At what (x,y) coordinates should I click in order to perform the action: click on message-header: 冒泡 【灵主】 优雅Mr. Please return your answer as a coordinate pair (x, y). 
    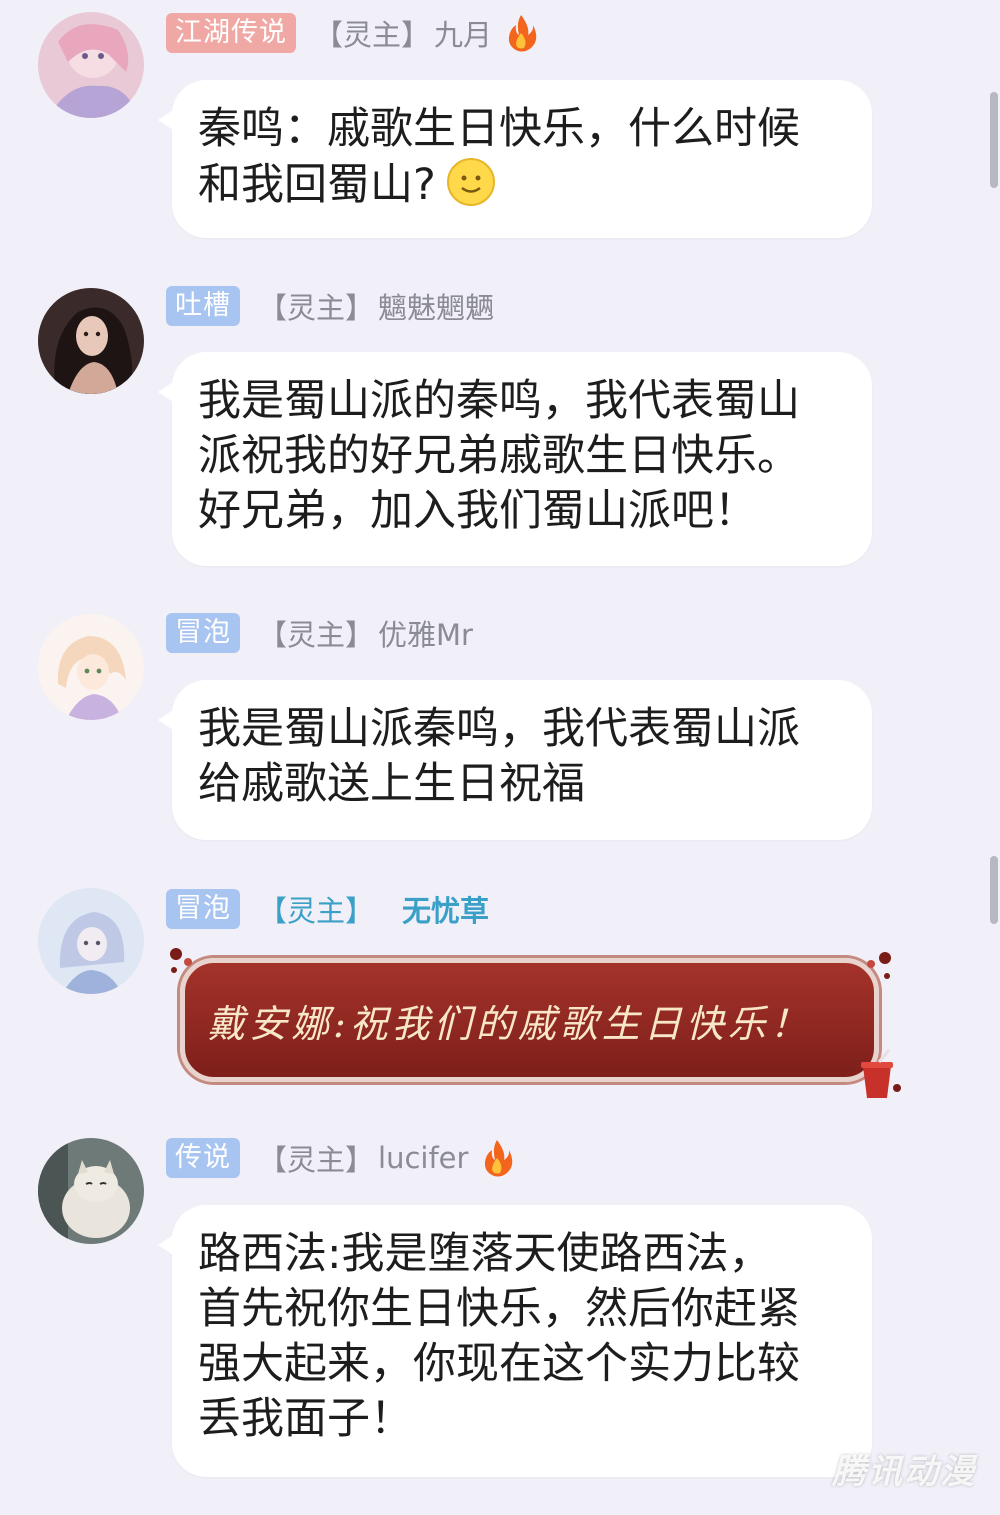
    Looking at the image, I should click on (319, 633).